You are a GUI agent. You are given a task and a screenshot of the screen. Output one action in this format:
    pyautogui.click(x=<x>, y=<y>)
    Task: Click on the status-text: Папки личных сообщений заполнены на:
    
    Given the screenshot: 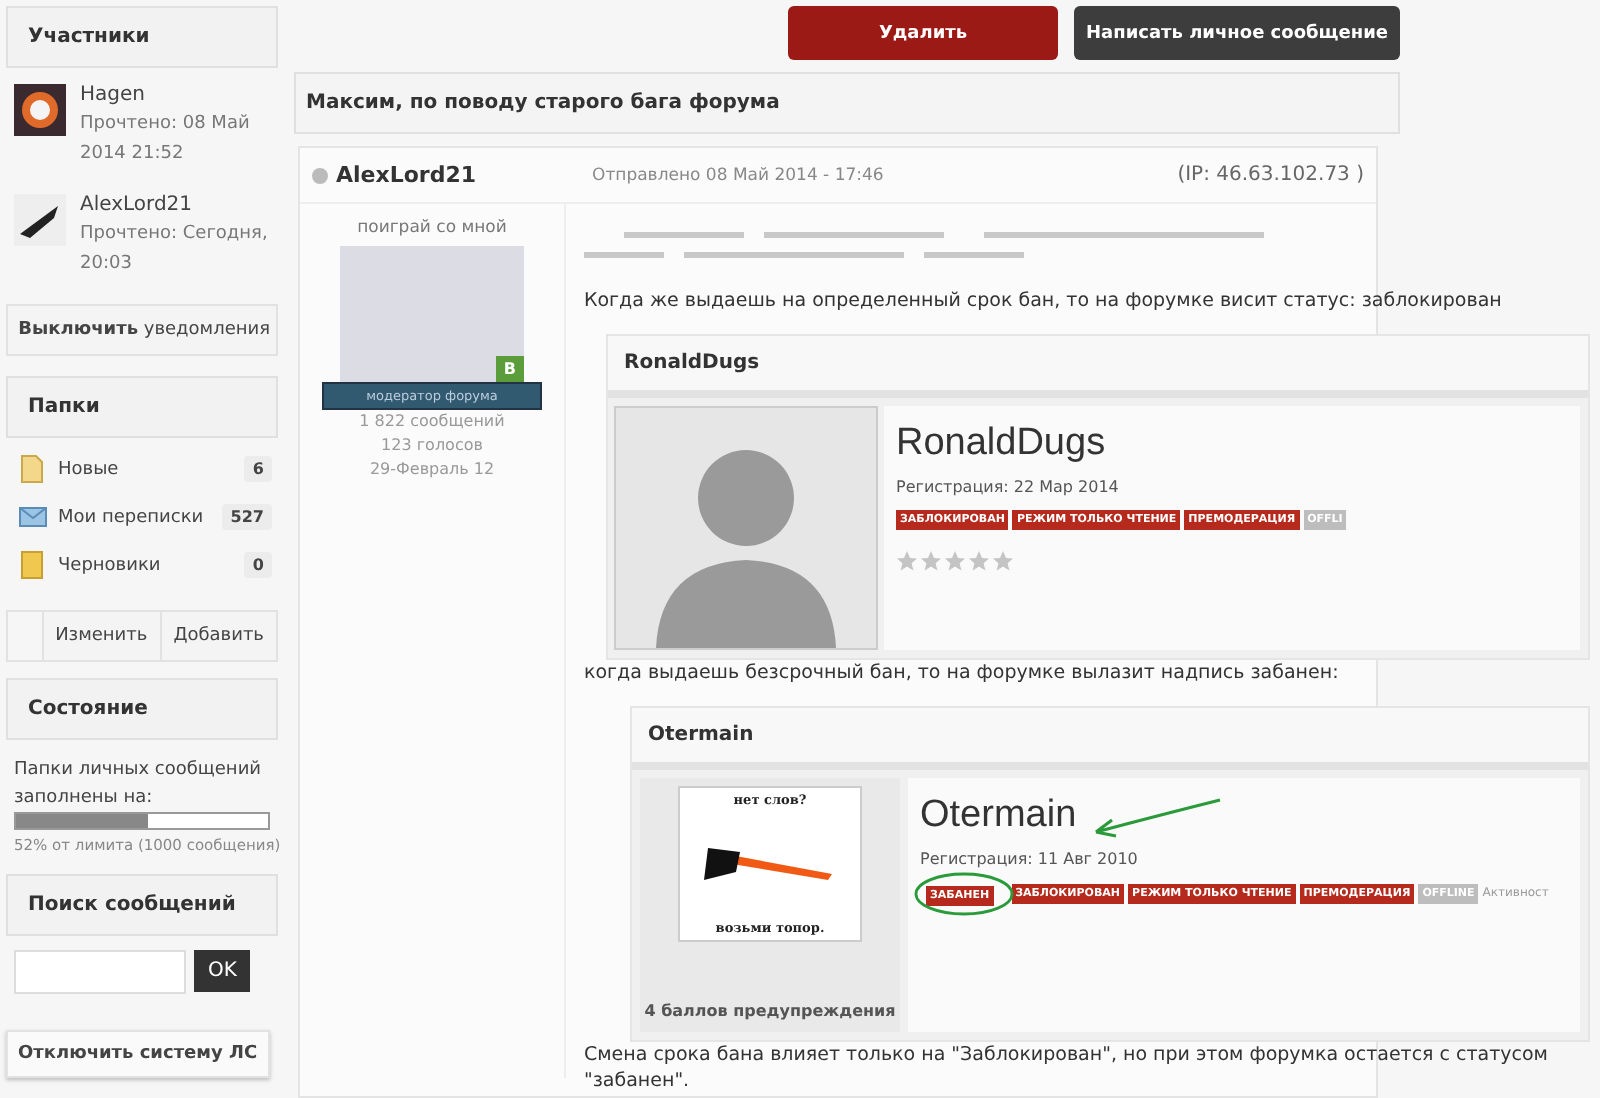 What is the action you would take?
    pyautogui.click(x=138, y=785)
    